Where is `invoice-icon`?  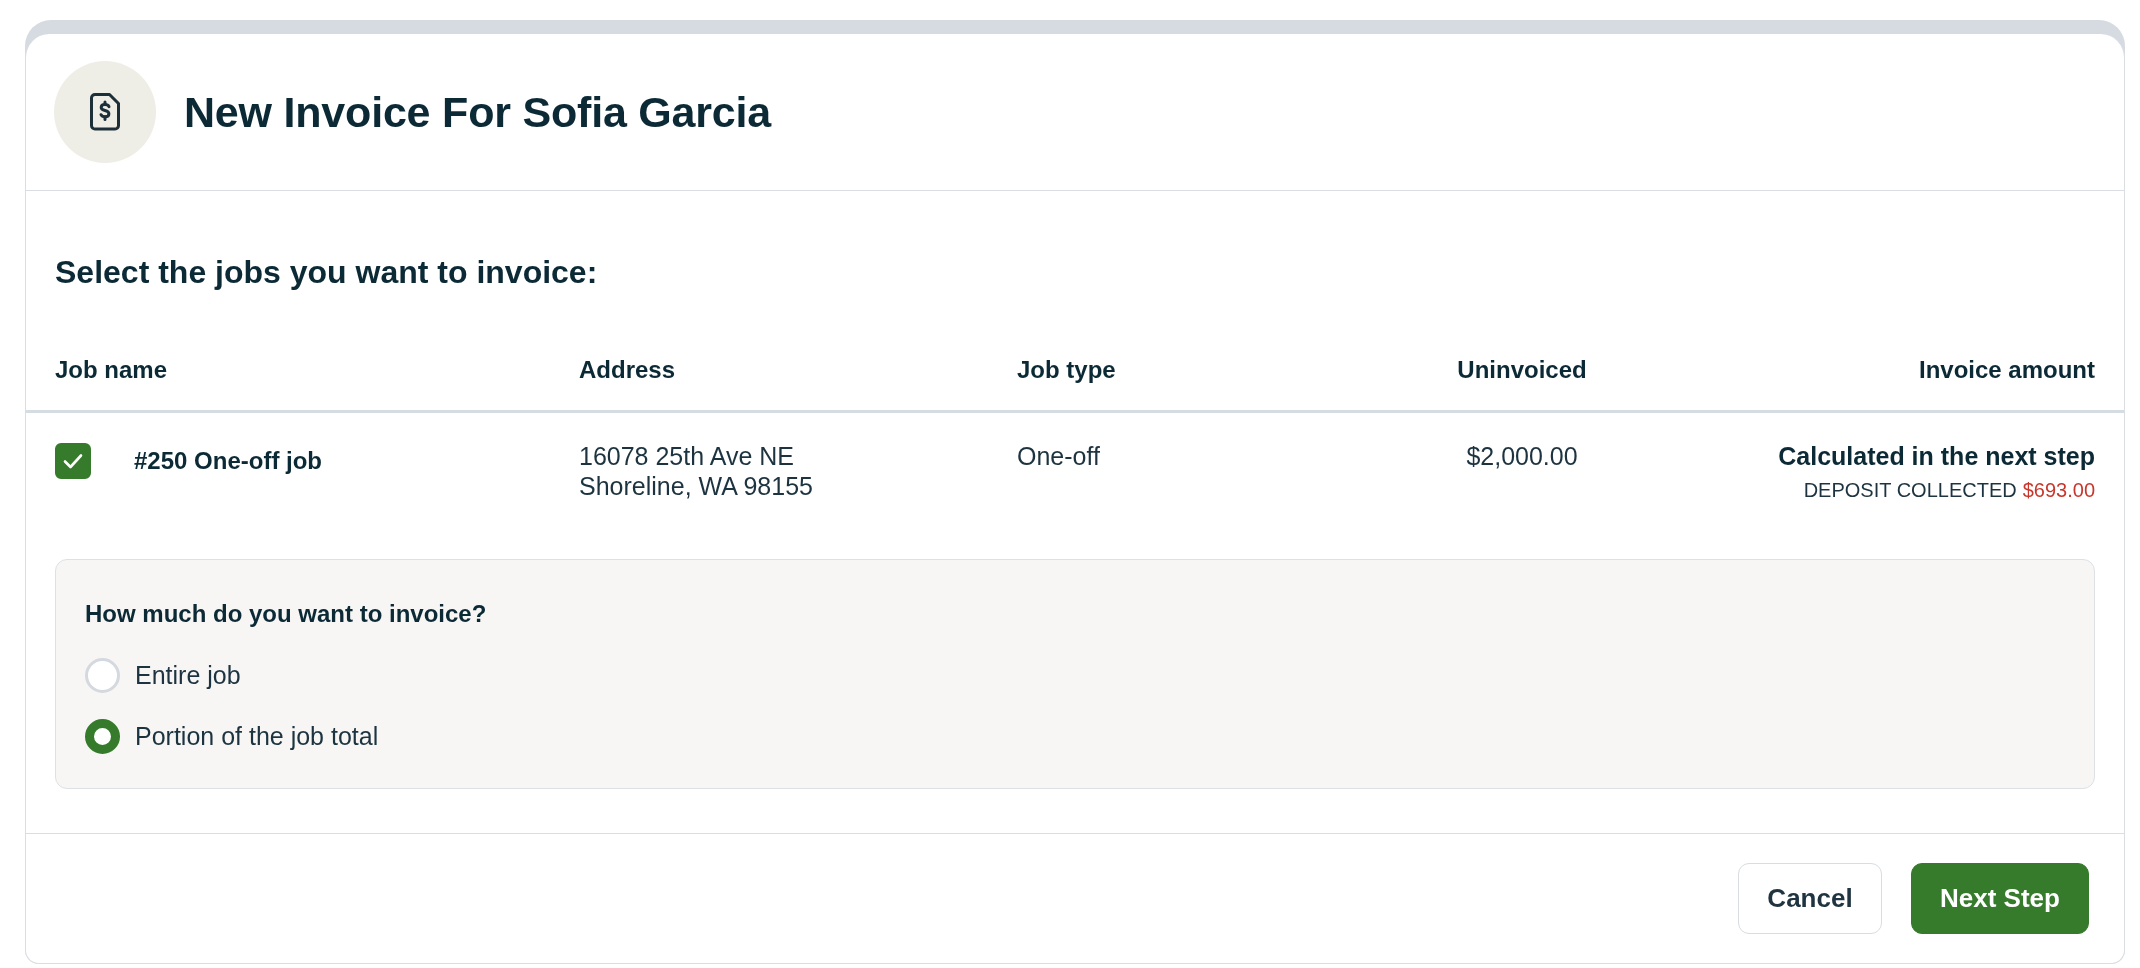
invoice-icon is located at coordinates (105, 112).